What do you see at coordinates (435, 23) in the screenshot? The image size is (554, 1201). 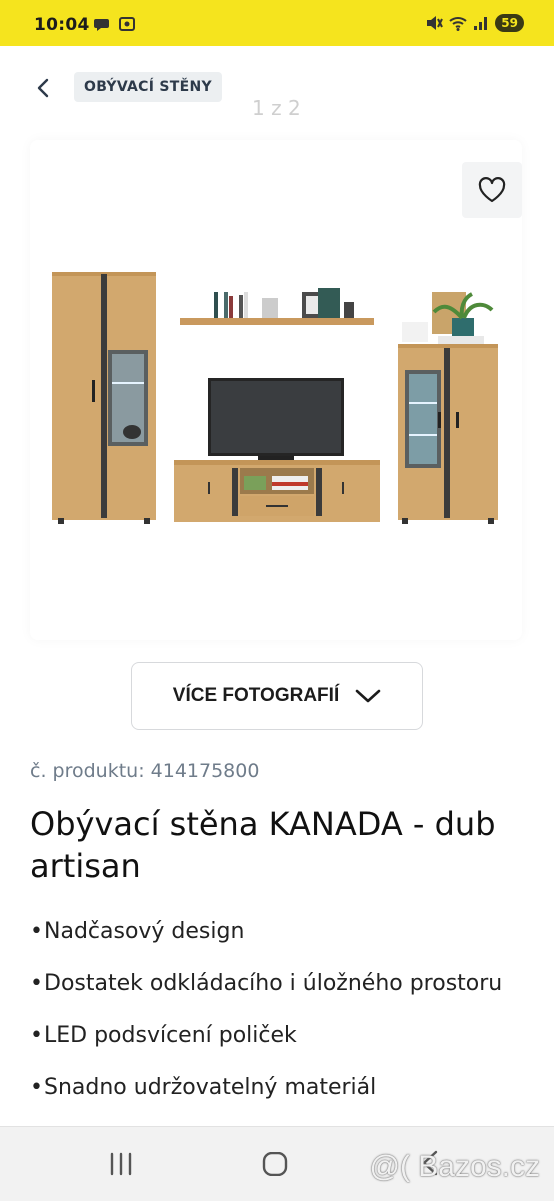 I see `mute-icon` at bounding box center [435, 23].